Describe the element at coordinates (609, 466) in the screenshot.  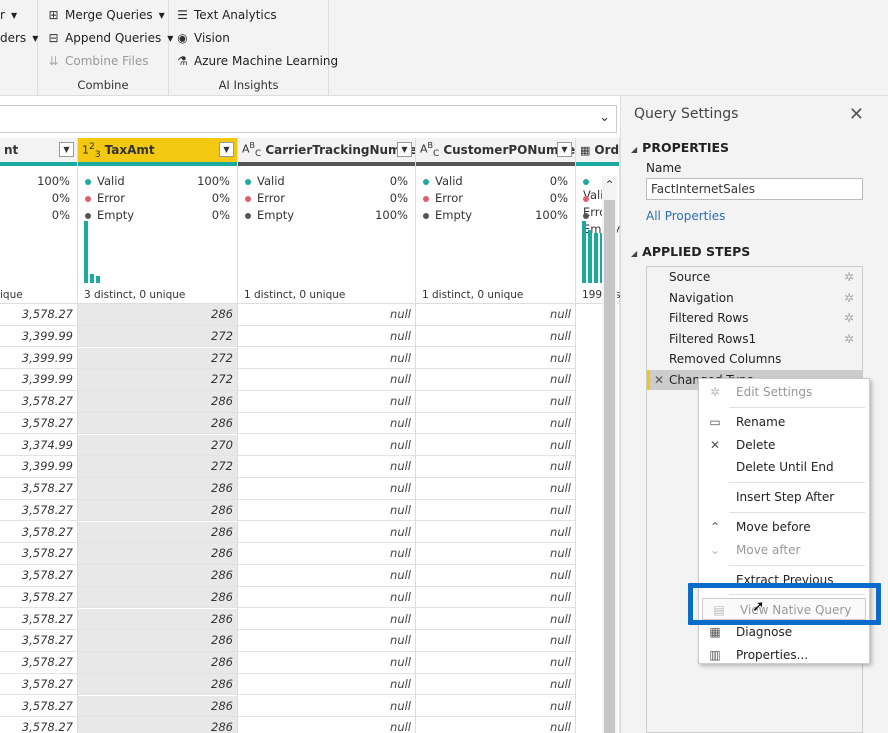
I see `scrollbar-thumb` at that location.